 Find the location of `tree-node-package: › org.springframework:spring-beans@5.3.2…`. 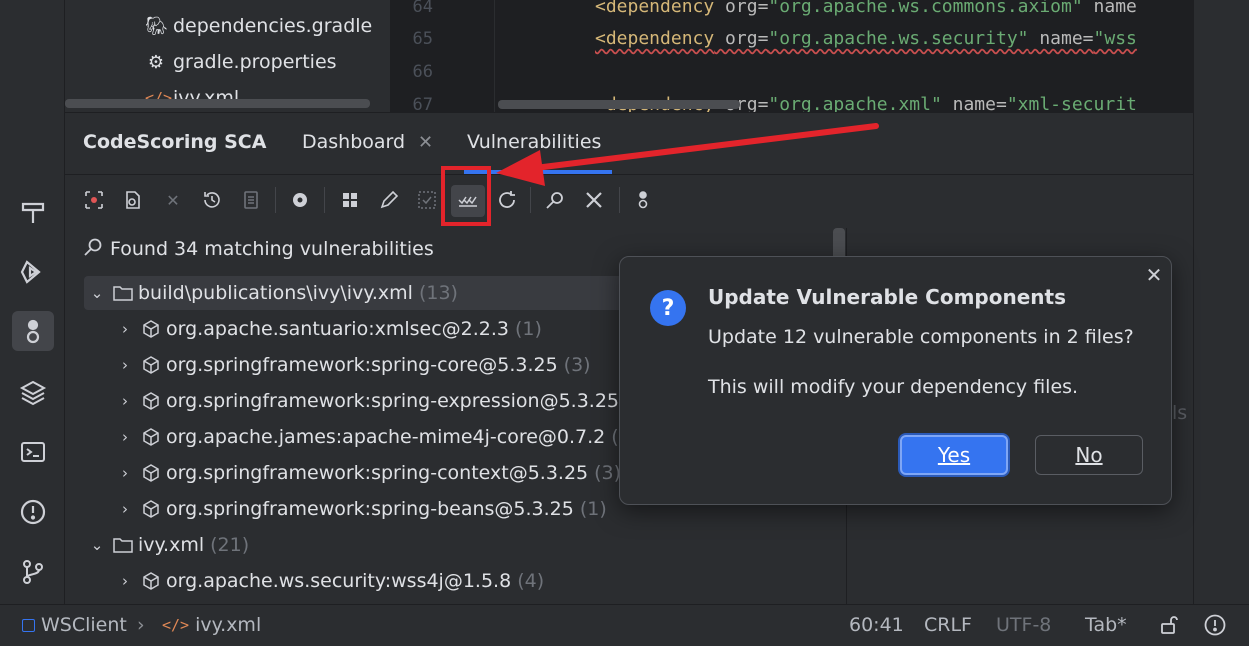

tree-node-package: › org.springframework:spring-beans@5.3.2… is located at coordinates (360, 509).